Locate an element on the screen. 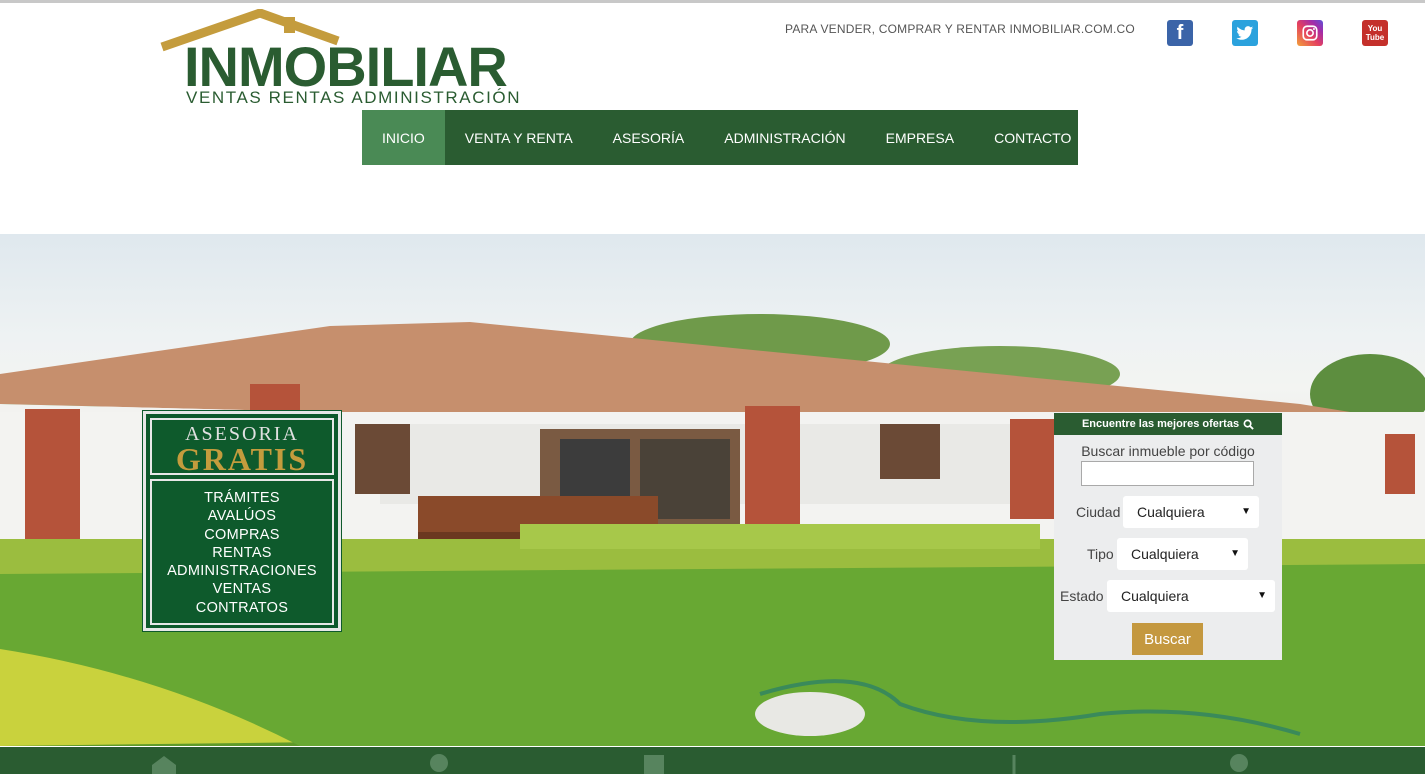 The image size is (1425, 774). site-logo: INMOBILIAR VENTAS RENTAS ADMINISTRACIÓN is located at coordinates (346, 59).